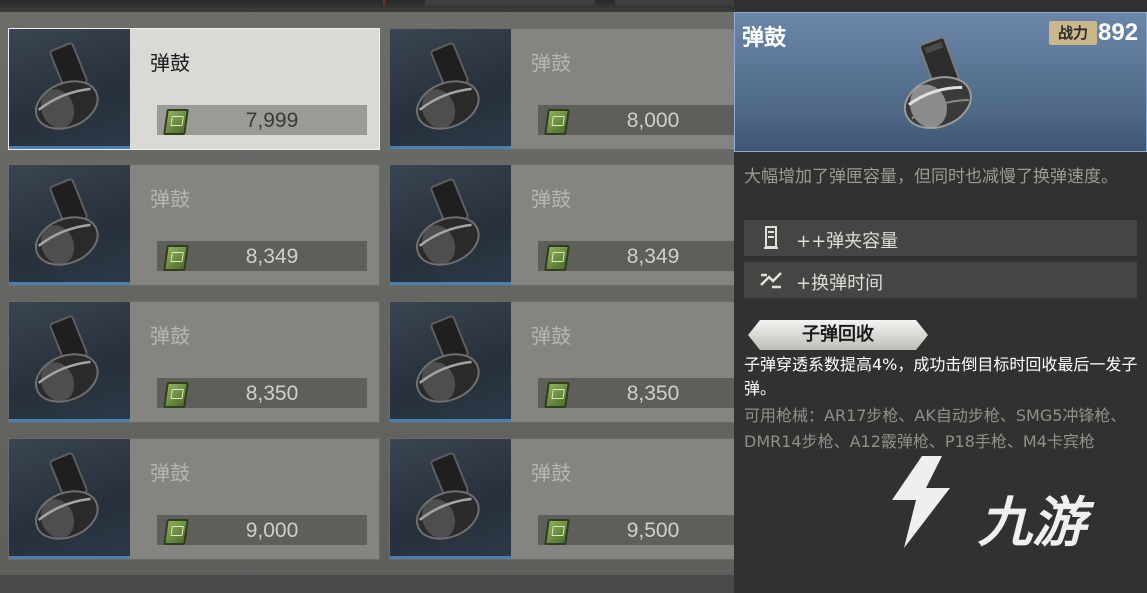  I want to click on item-price: 9,500, so click(653, 530).